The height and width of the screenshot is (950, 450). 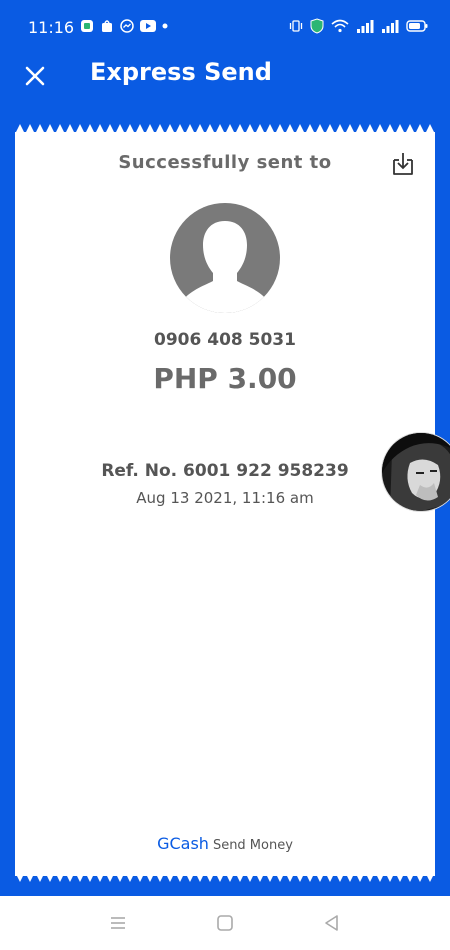 I want to click on page-title: Express Send, so click(x=181, y=72).